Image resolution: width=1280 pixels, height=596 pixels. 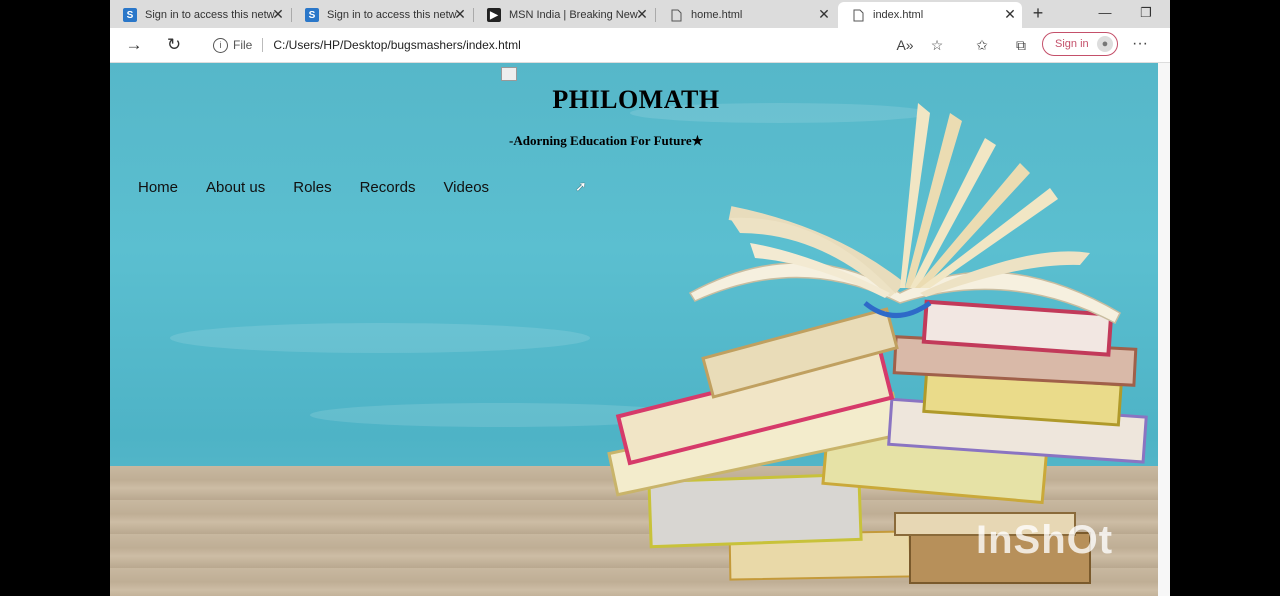 What do you see at coordinates (930, 15) in the screenshot?
I see `tab-index-active: index.html ✕` at bounding box center [930, 15].